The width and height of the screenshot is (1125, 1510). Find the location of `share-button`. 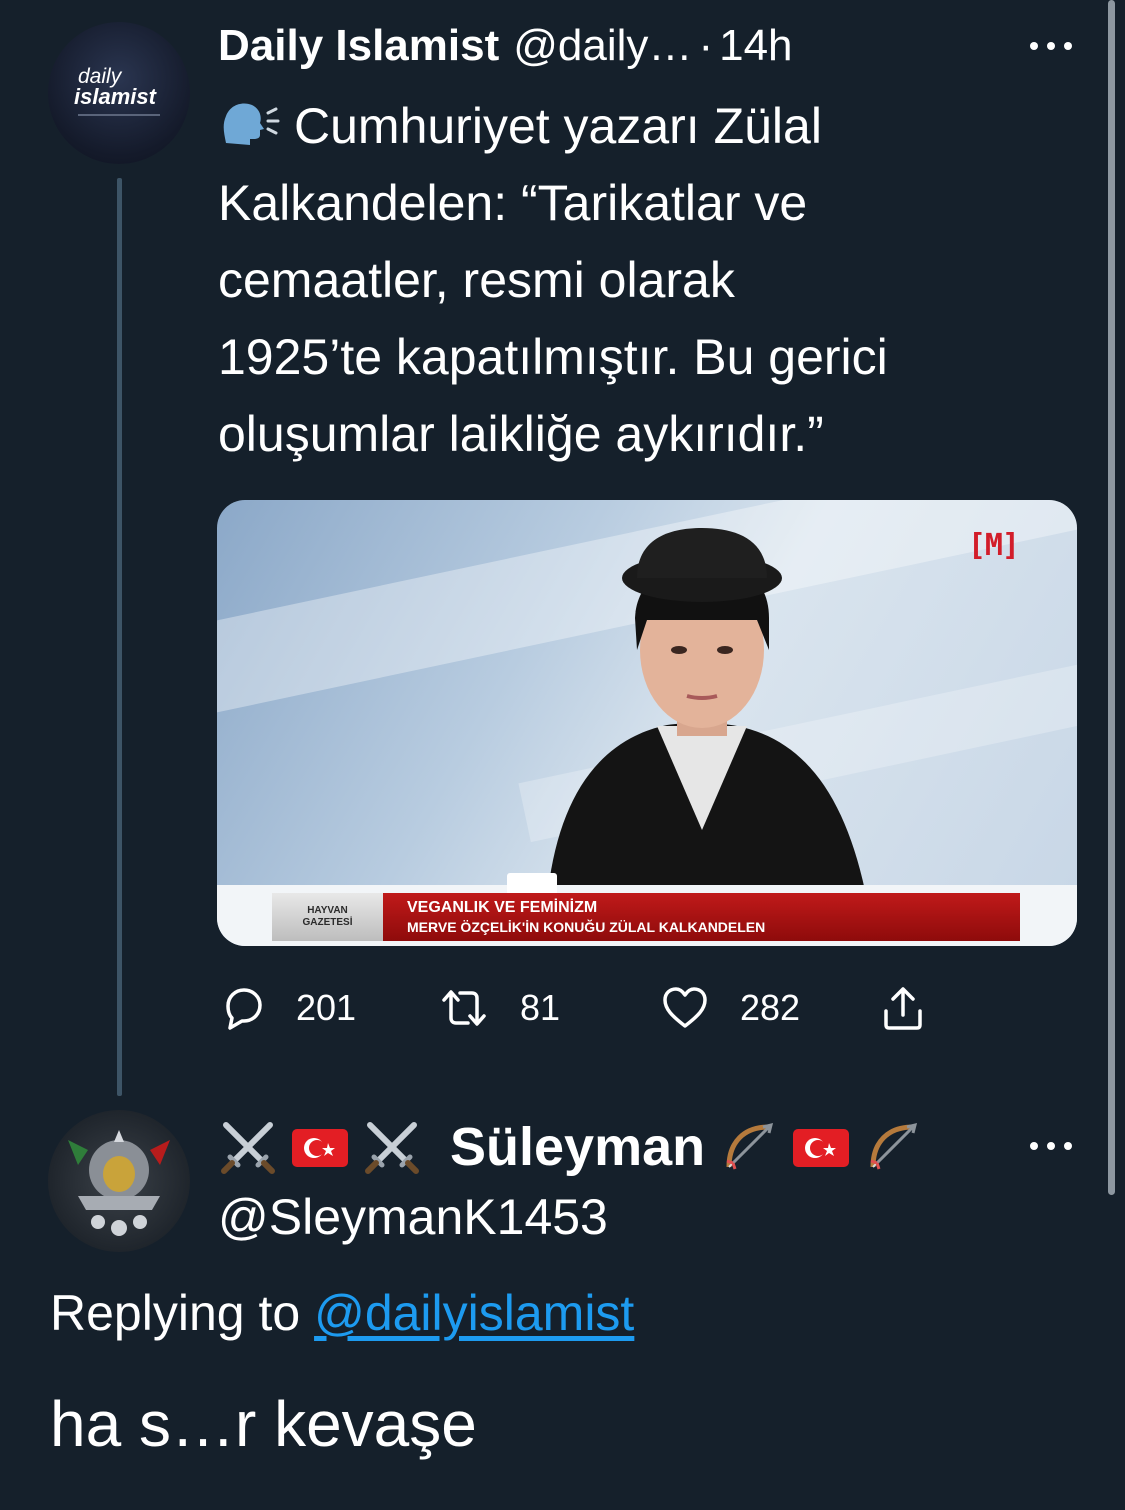

share-button is located at coordinates (903, 1008).